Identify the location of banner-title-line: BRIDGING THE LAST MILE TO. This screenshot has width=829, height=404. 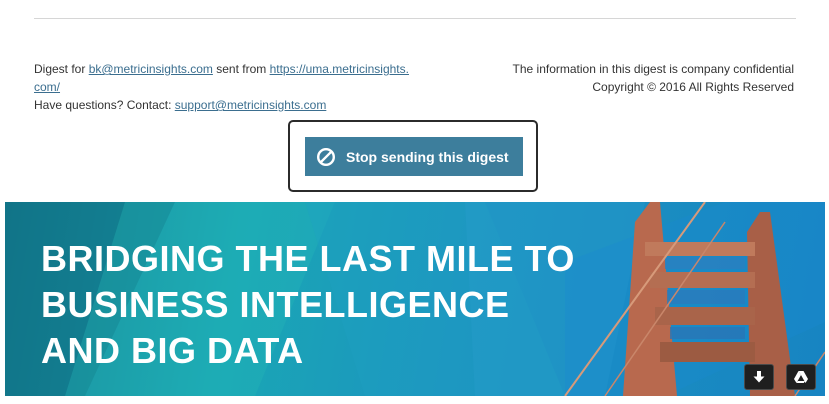
(308, 258).